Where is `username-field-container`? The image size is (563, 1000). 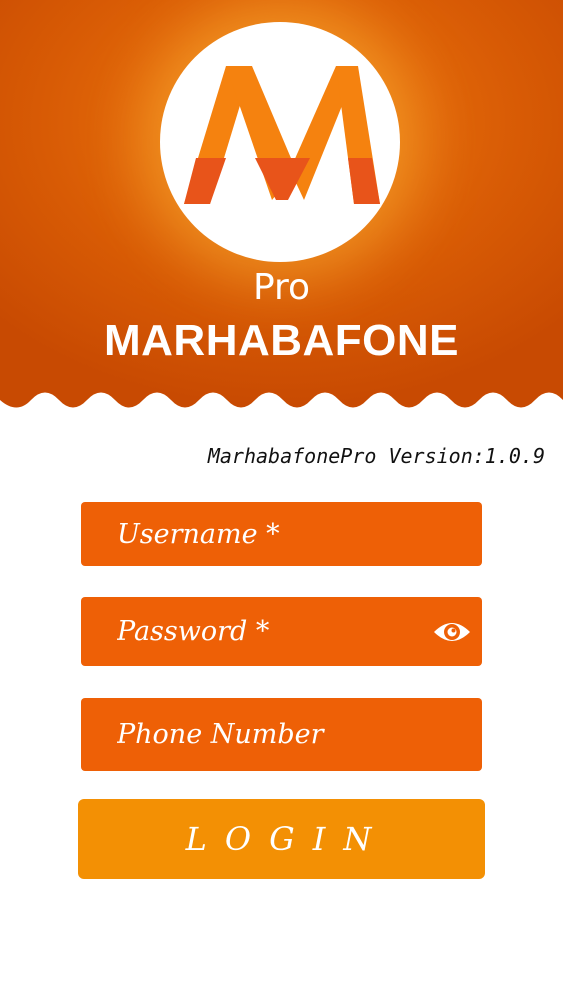 username-field-container is located at coordinates (281, 534).